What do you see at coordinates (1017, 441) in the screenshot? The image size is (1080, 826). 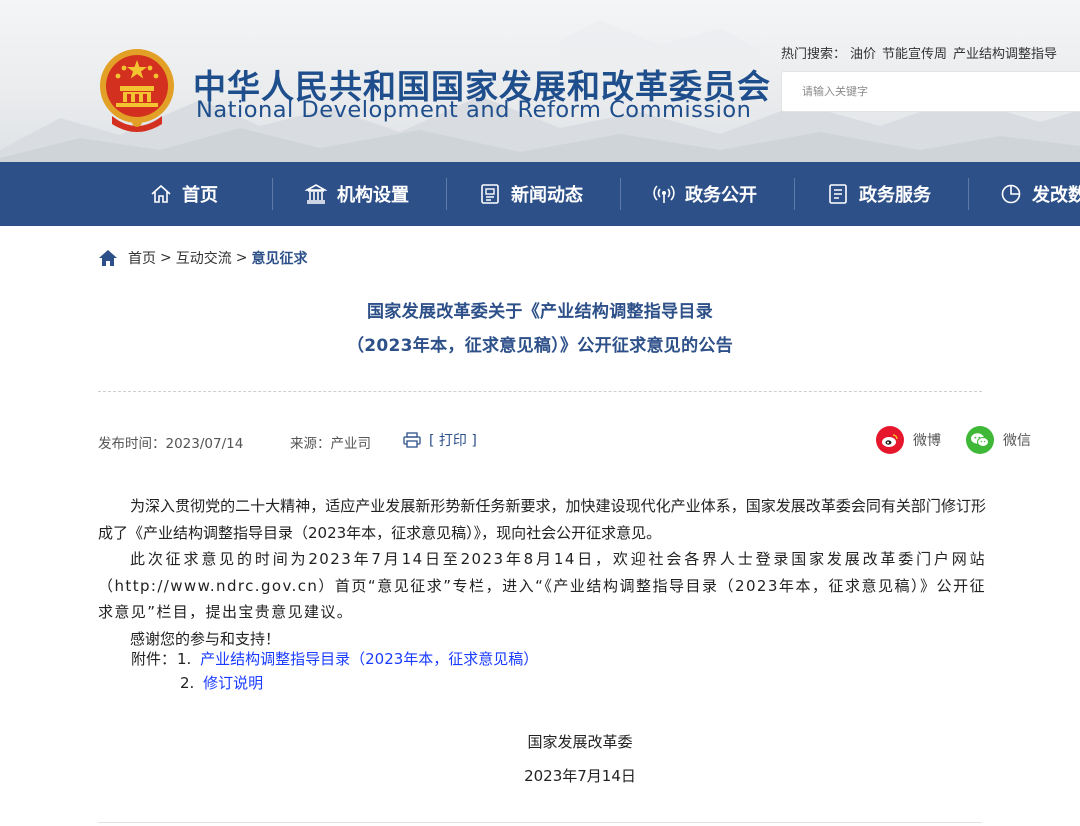 I see `wechat-label: 微信` at bounding box center [1017, 441].